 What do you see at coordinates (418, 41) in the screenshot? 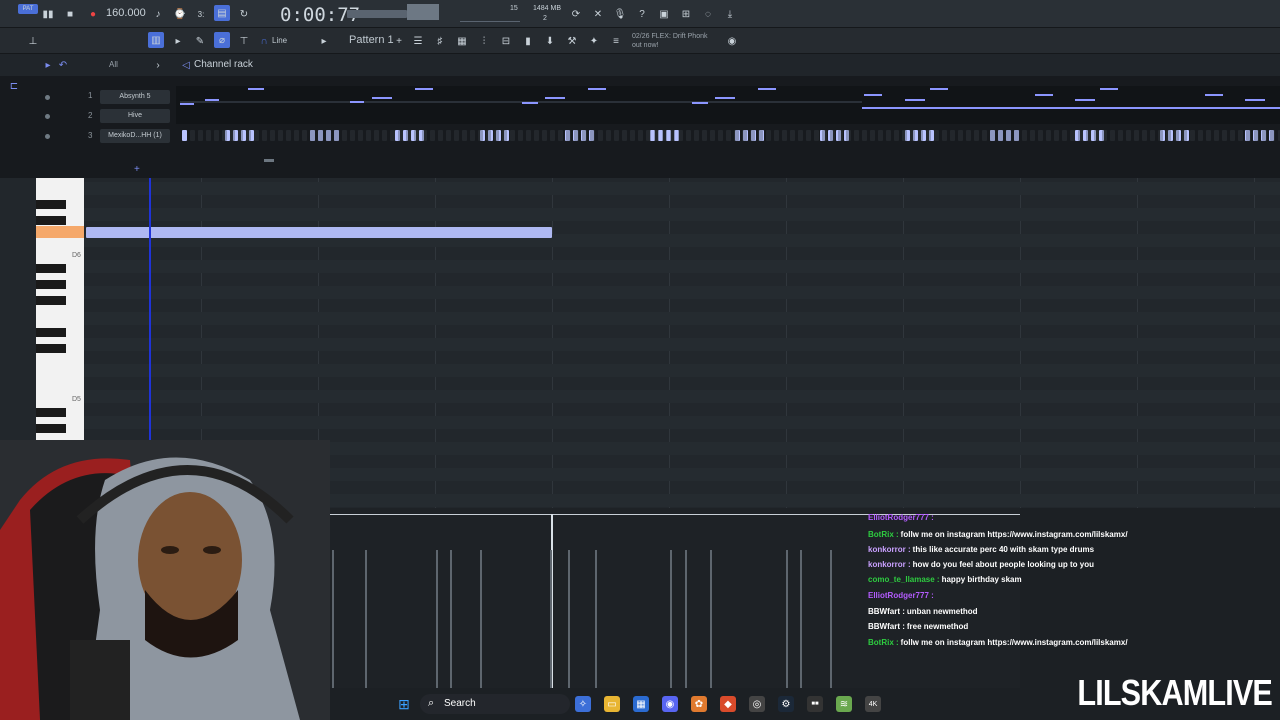
I see `playlist-icon: ☰` at bounding box center [418, 41].